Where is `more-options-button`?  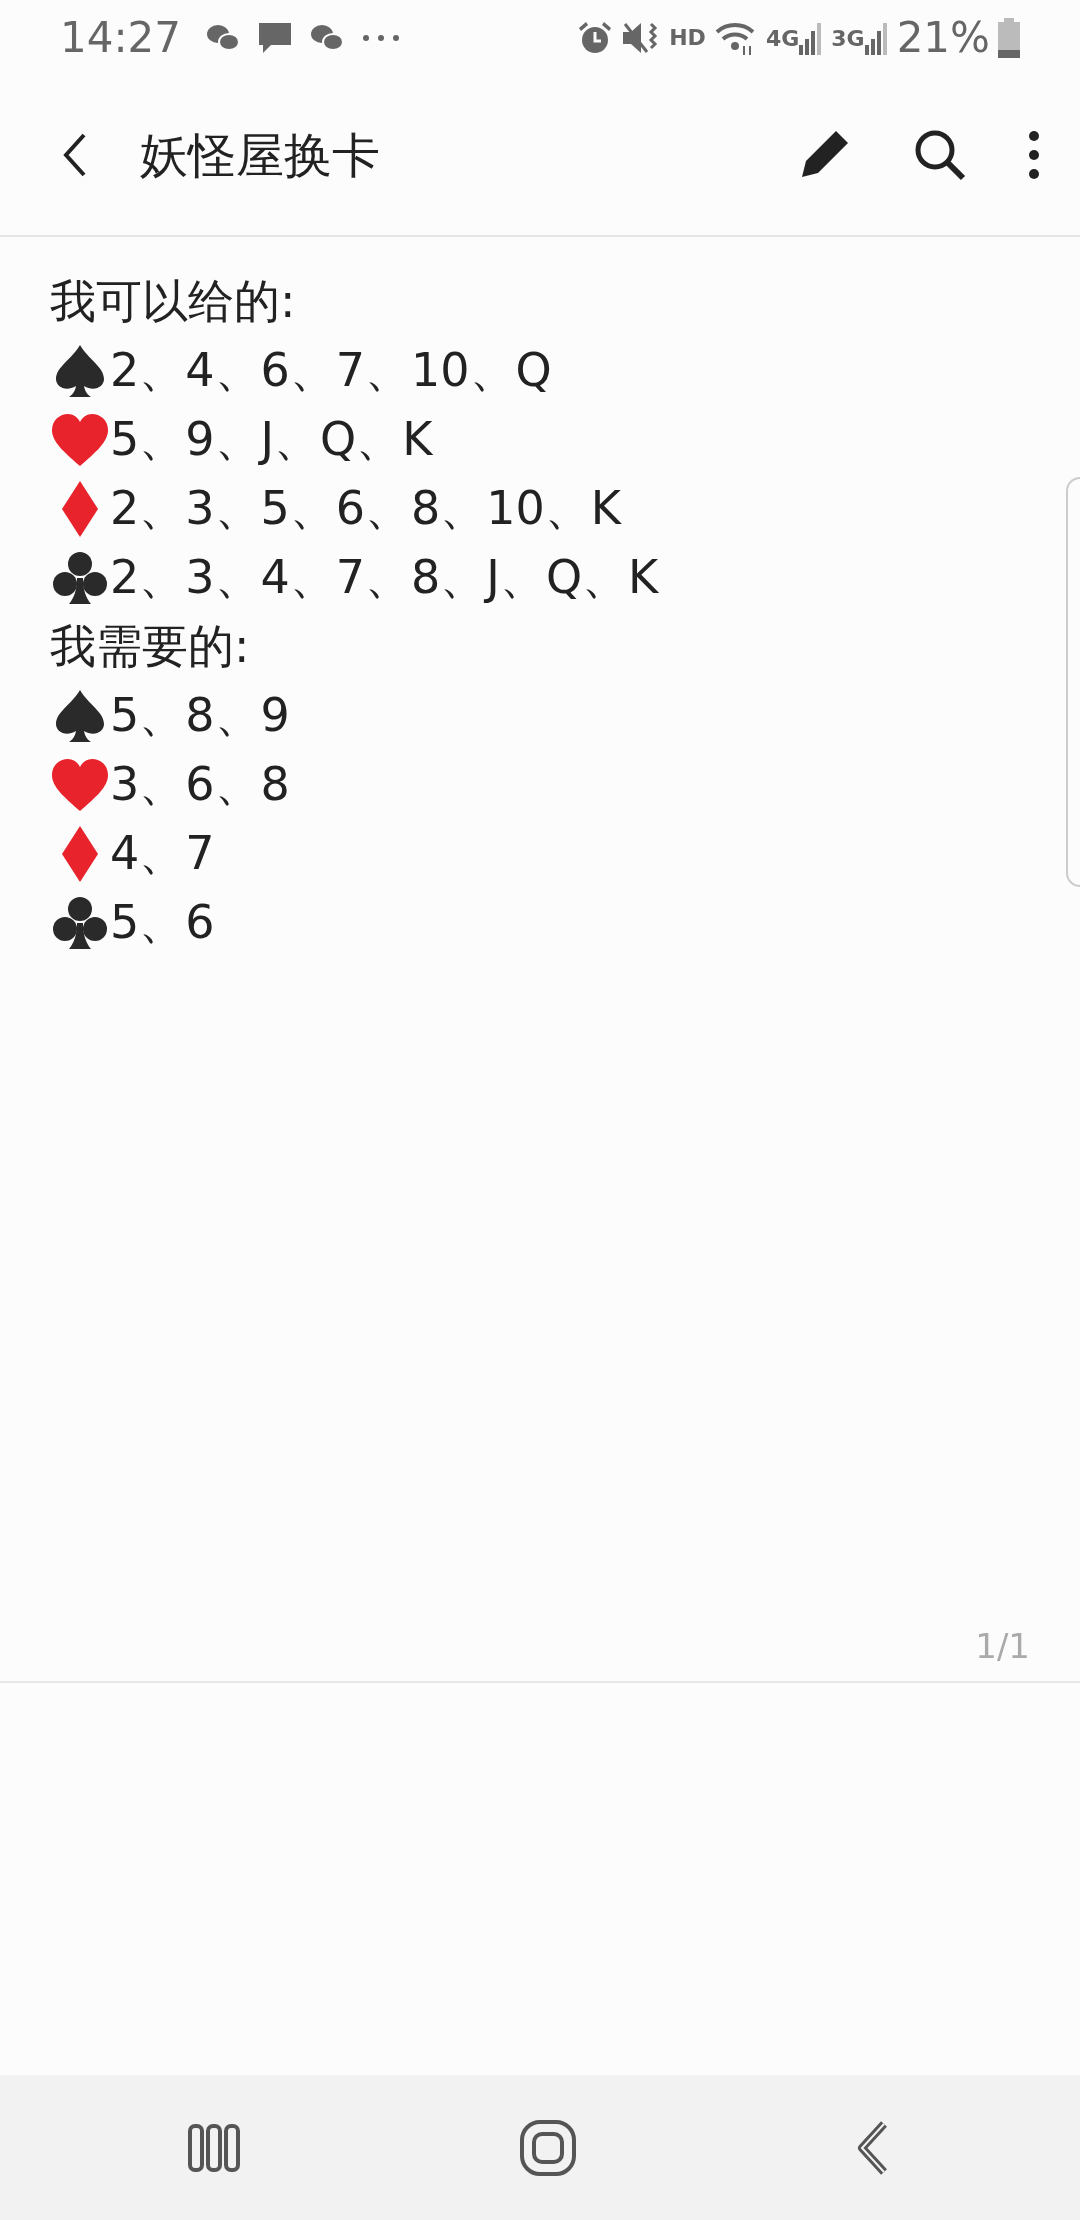 more-options-button is located at coordinates (1034, 155).